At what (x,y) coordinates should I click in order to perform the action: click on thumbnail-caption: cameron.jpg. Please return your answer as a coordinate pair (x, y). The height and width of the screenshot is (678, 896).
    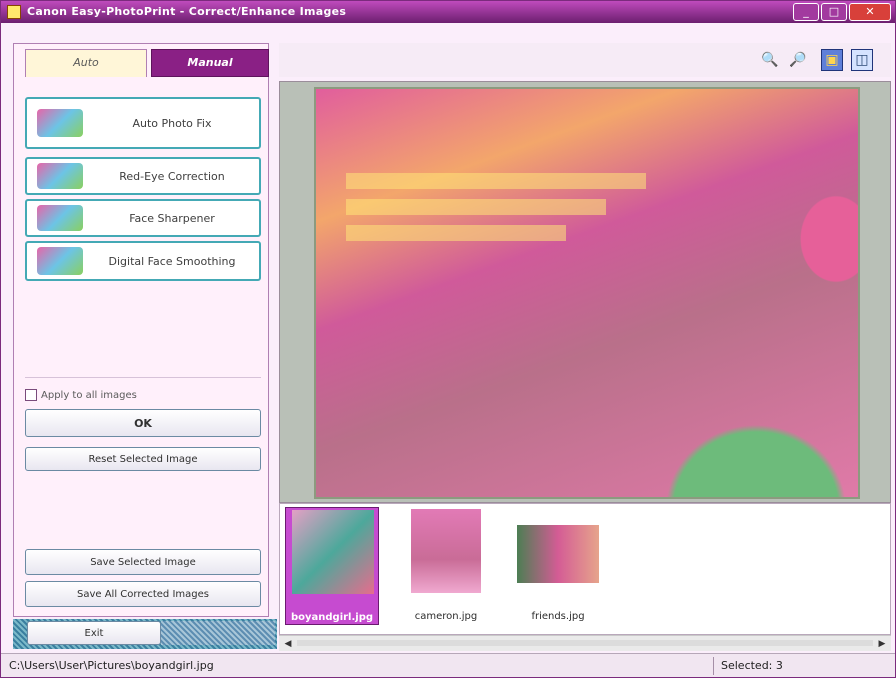
    Looking at the image, I should click on (446, 616).